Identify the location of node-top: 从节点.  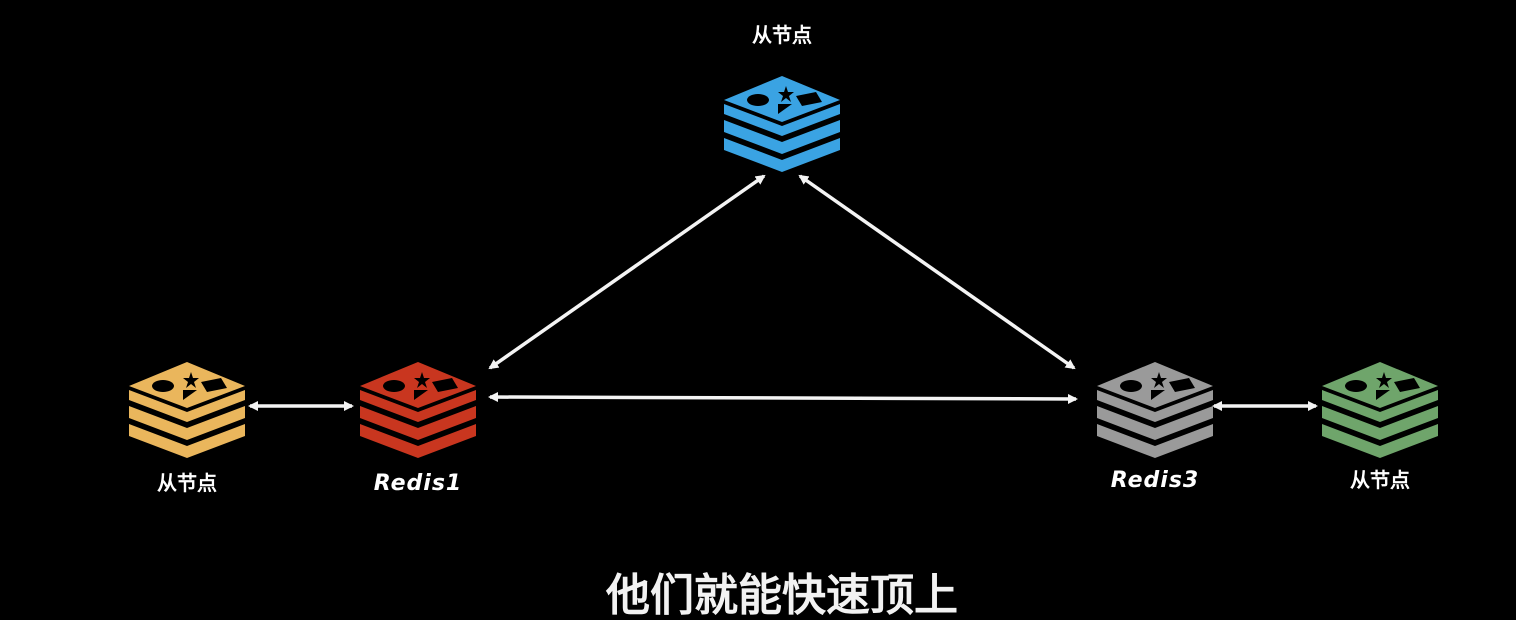
(782, 97).